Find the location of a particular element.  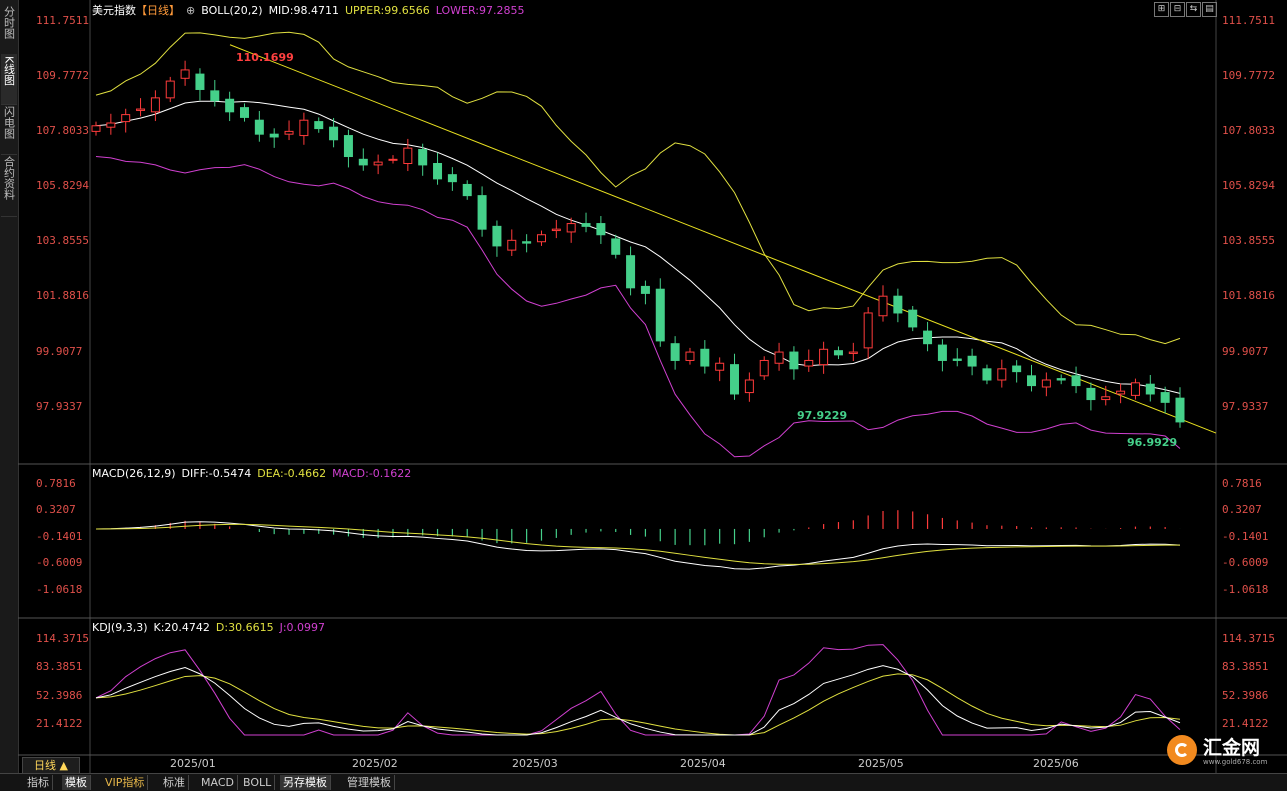

y-axis-label: 103.8555 is located at coordinates (1248, 240).